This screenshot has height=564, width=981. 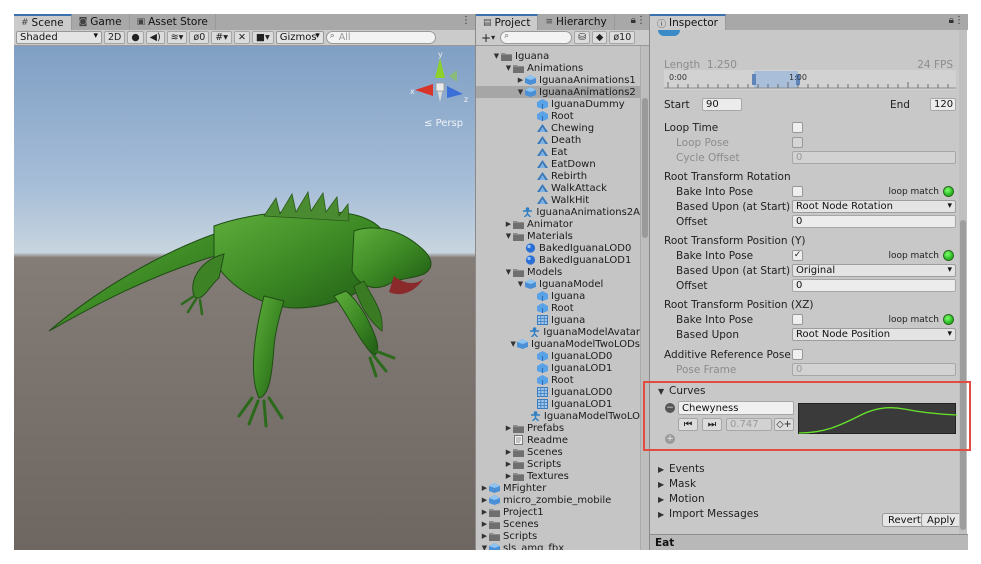 I want to click on tree-item: Rebirth, so click(x=558, y=176).